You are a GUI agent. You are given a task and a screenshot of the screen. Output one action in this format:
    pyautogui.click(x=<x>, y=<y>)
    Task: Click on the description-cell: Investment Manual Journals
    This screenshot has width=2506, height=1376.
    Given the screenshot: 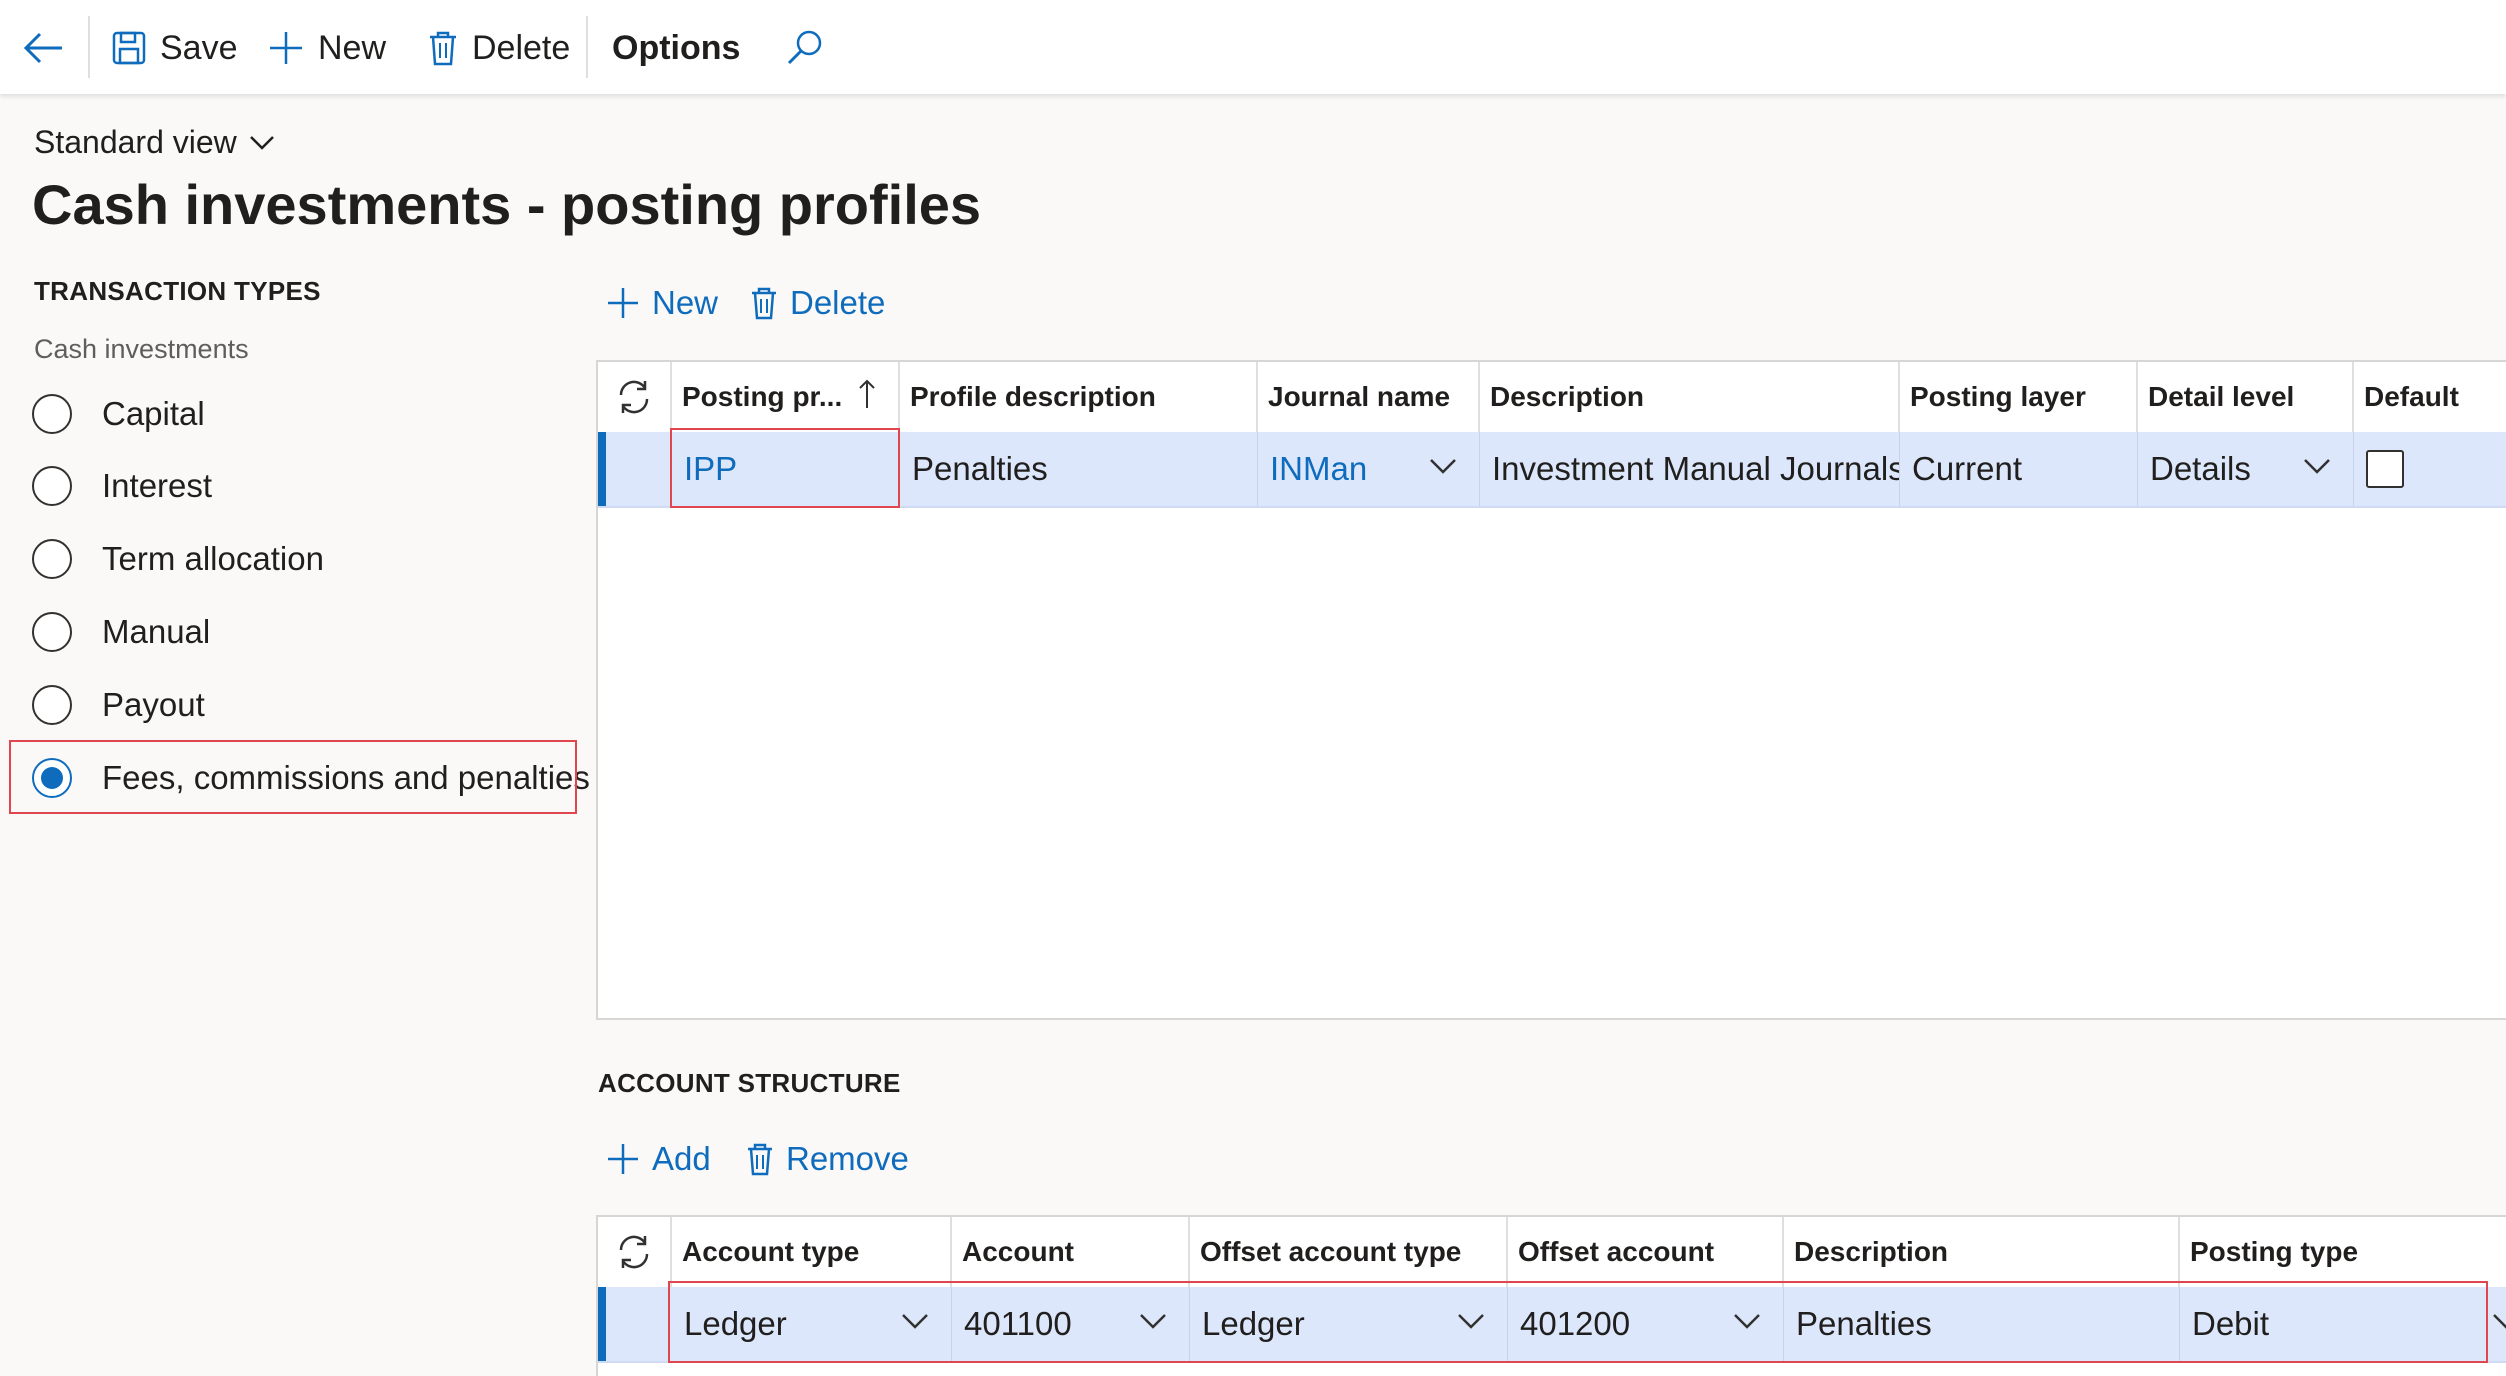 What is the action you would take?
    pyautogui.click(x=1690, y=469)
    